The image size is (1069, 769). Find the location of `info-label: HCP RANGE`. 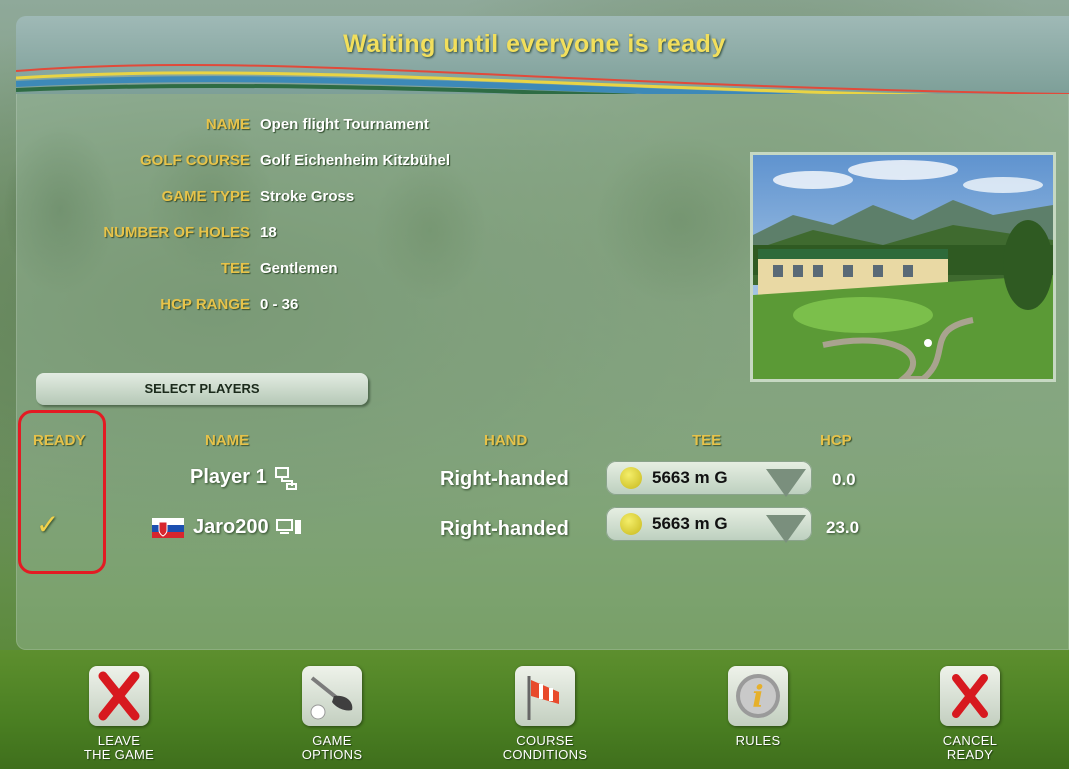

info-label: HCP RANGE is located at coordinates (205, 304).